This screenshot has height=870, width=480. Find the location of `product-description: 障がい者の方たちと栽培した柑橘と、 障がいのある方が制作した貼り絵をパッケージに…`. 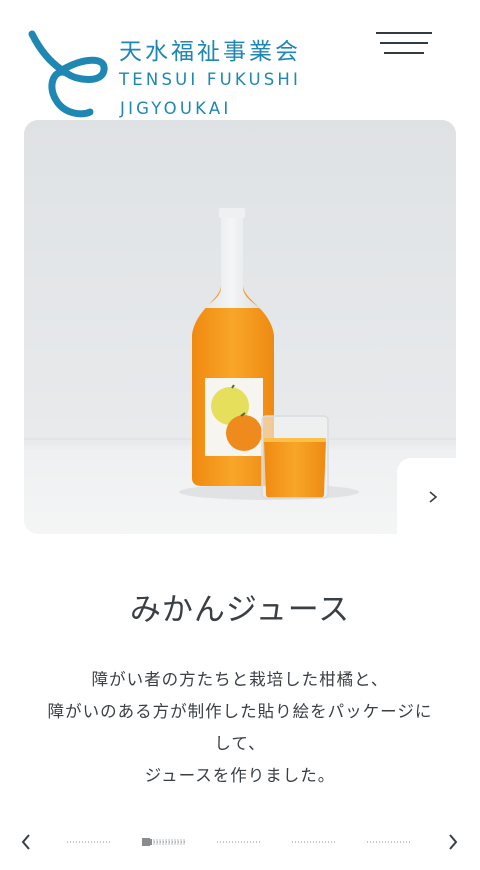

product-description: 障がい者の方たちと栽培した柑橘と、 障がいのある方が制作した貼り絵をパッケージに… is located at coordinates (240, 728).